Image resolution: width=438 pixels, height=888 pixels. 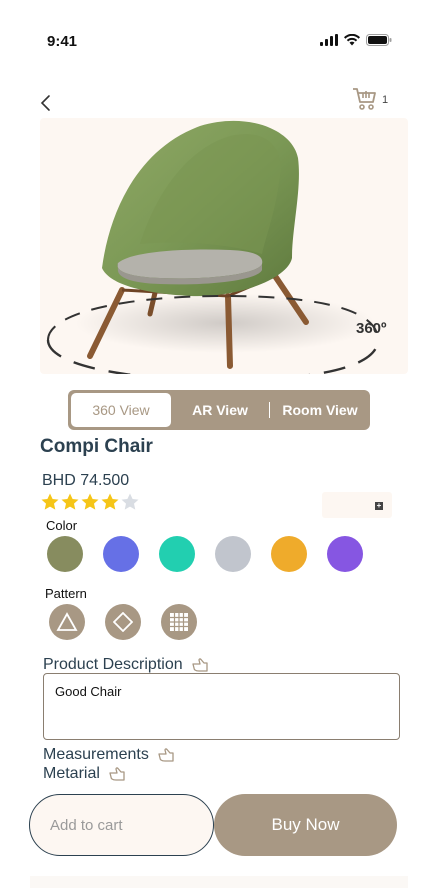 I want to click on measurements-toggle: Measurements, so click(x=109, y=755).